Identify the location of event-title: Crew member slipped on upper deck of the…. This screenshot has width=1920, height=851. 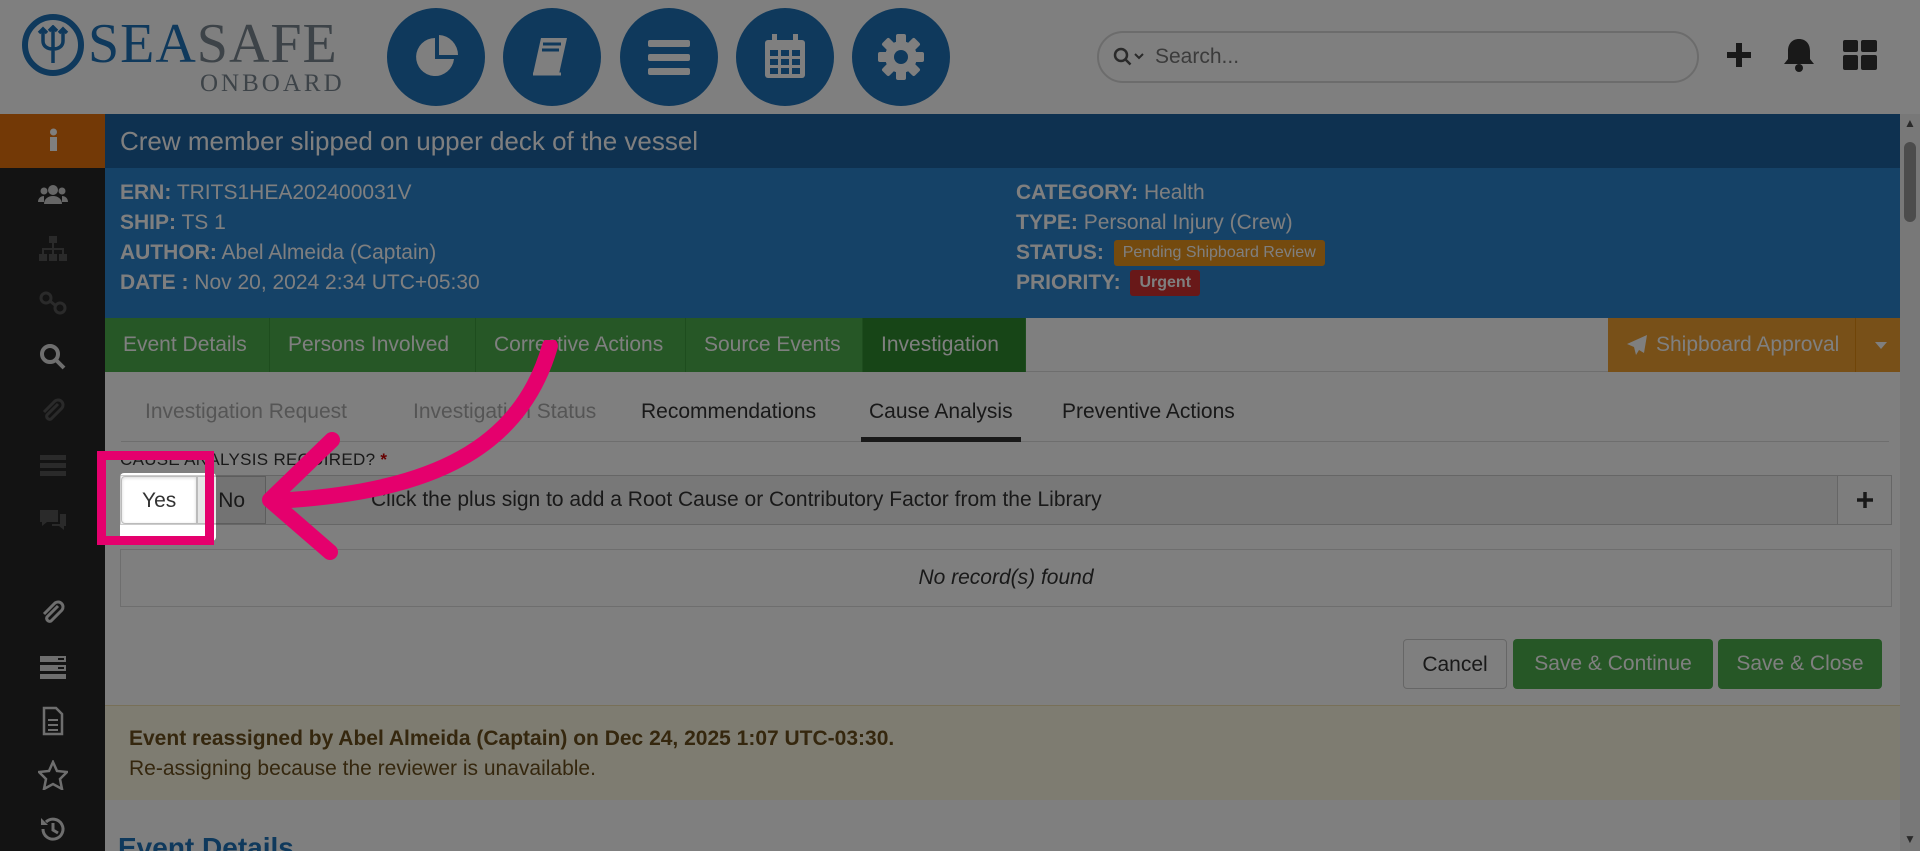
(1005, 141).